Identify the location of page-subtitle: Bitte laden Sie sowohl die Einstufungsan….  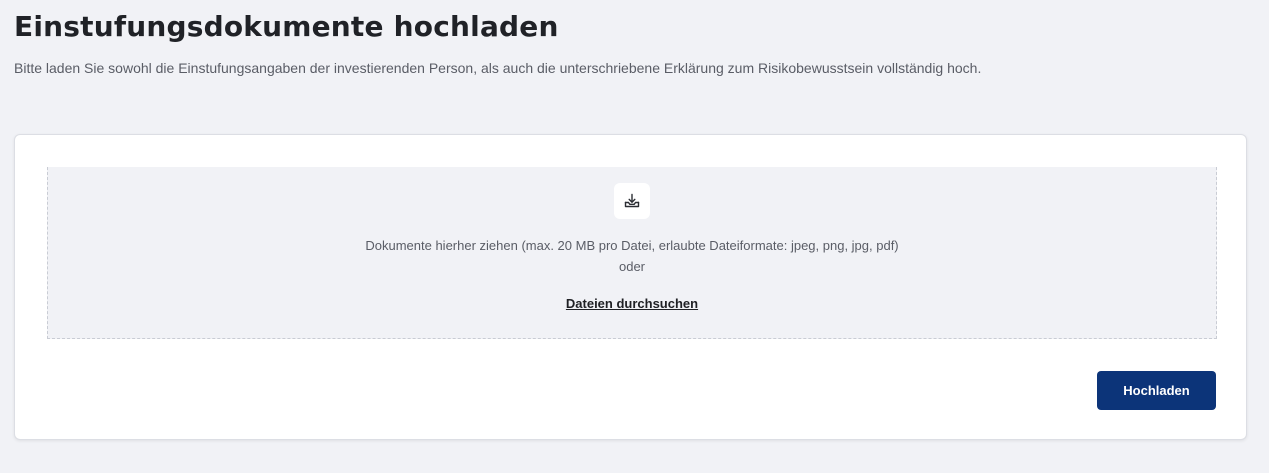
(498, 68).